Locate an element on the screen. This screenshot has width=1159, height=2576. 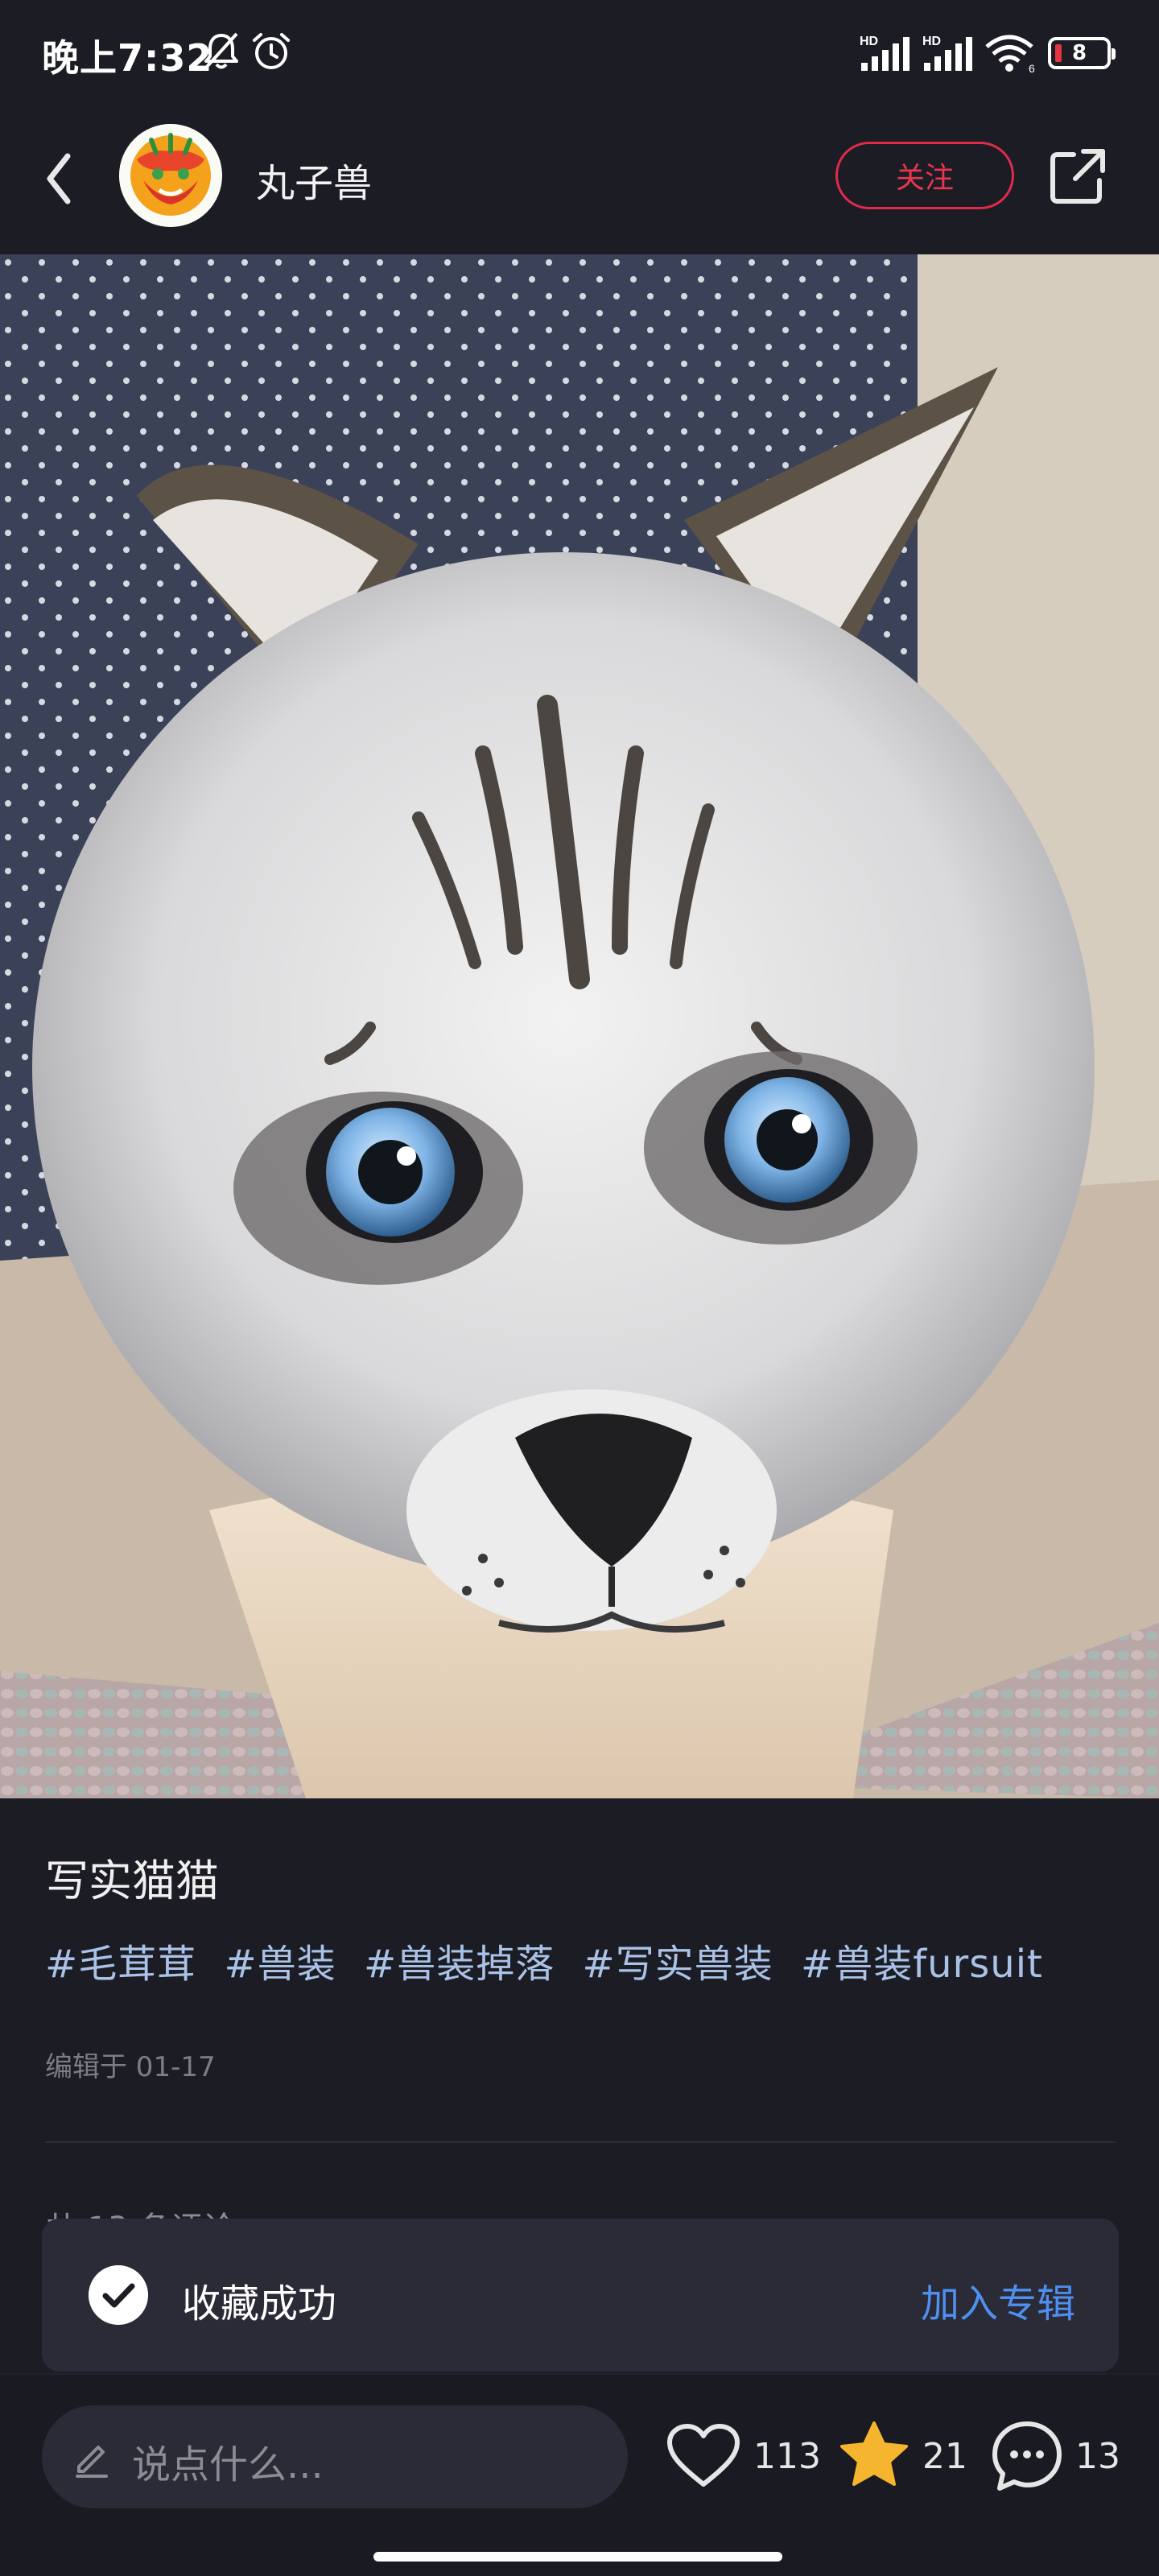
avatar-dragon-emblem is located at coordinates (170, 175).